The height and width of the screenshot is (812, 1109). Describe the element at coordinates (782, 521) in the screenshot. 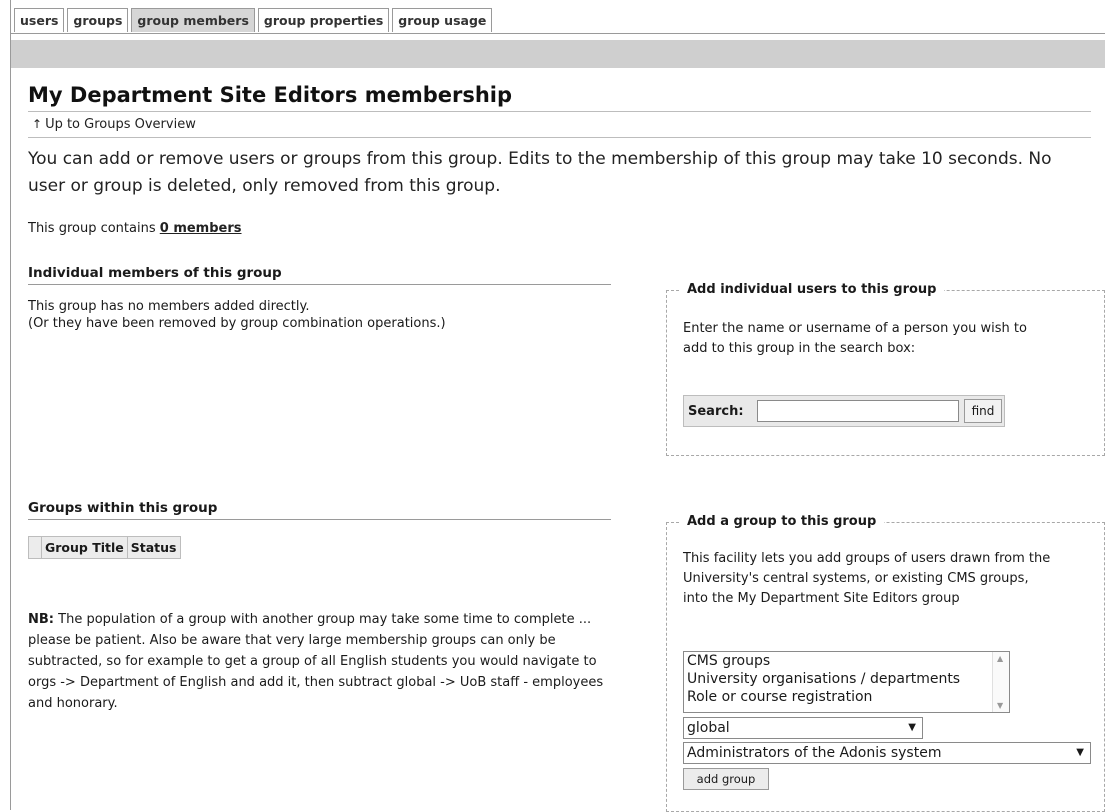

I see `add-group-legend: Add a group to this group` at that location.